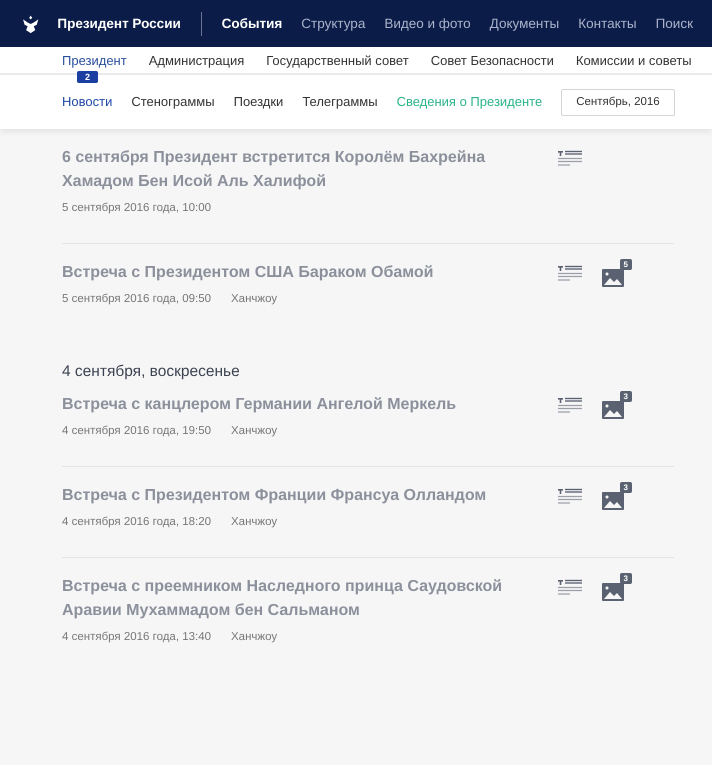 The image size is (712, 765). What do you see at coordinates (618, 102) in the screenshot?
I see `month-button: Сентябрь, 2016` at bounding box center [618, 102].